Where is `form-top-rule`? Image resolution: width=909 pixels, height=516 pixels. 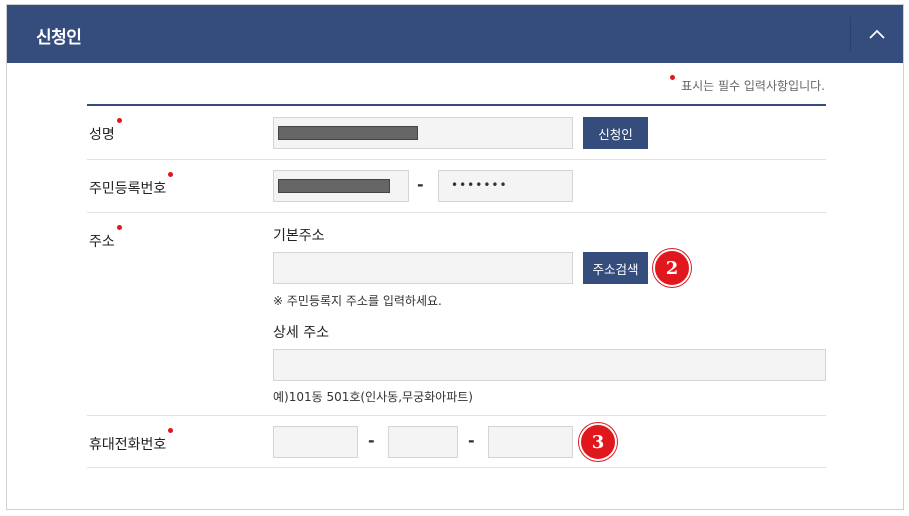 form-top-rule is located at coordinates (456, 105).